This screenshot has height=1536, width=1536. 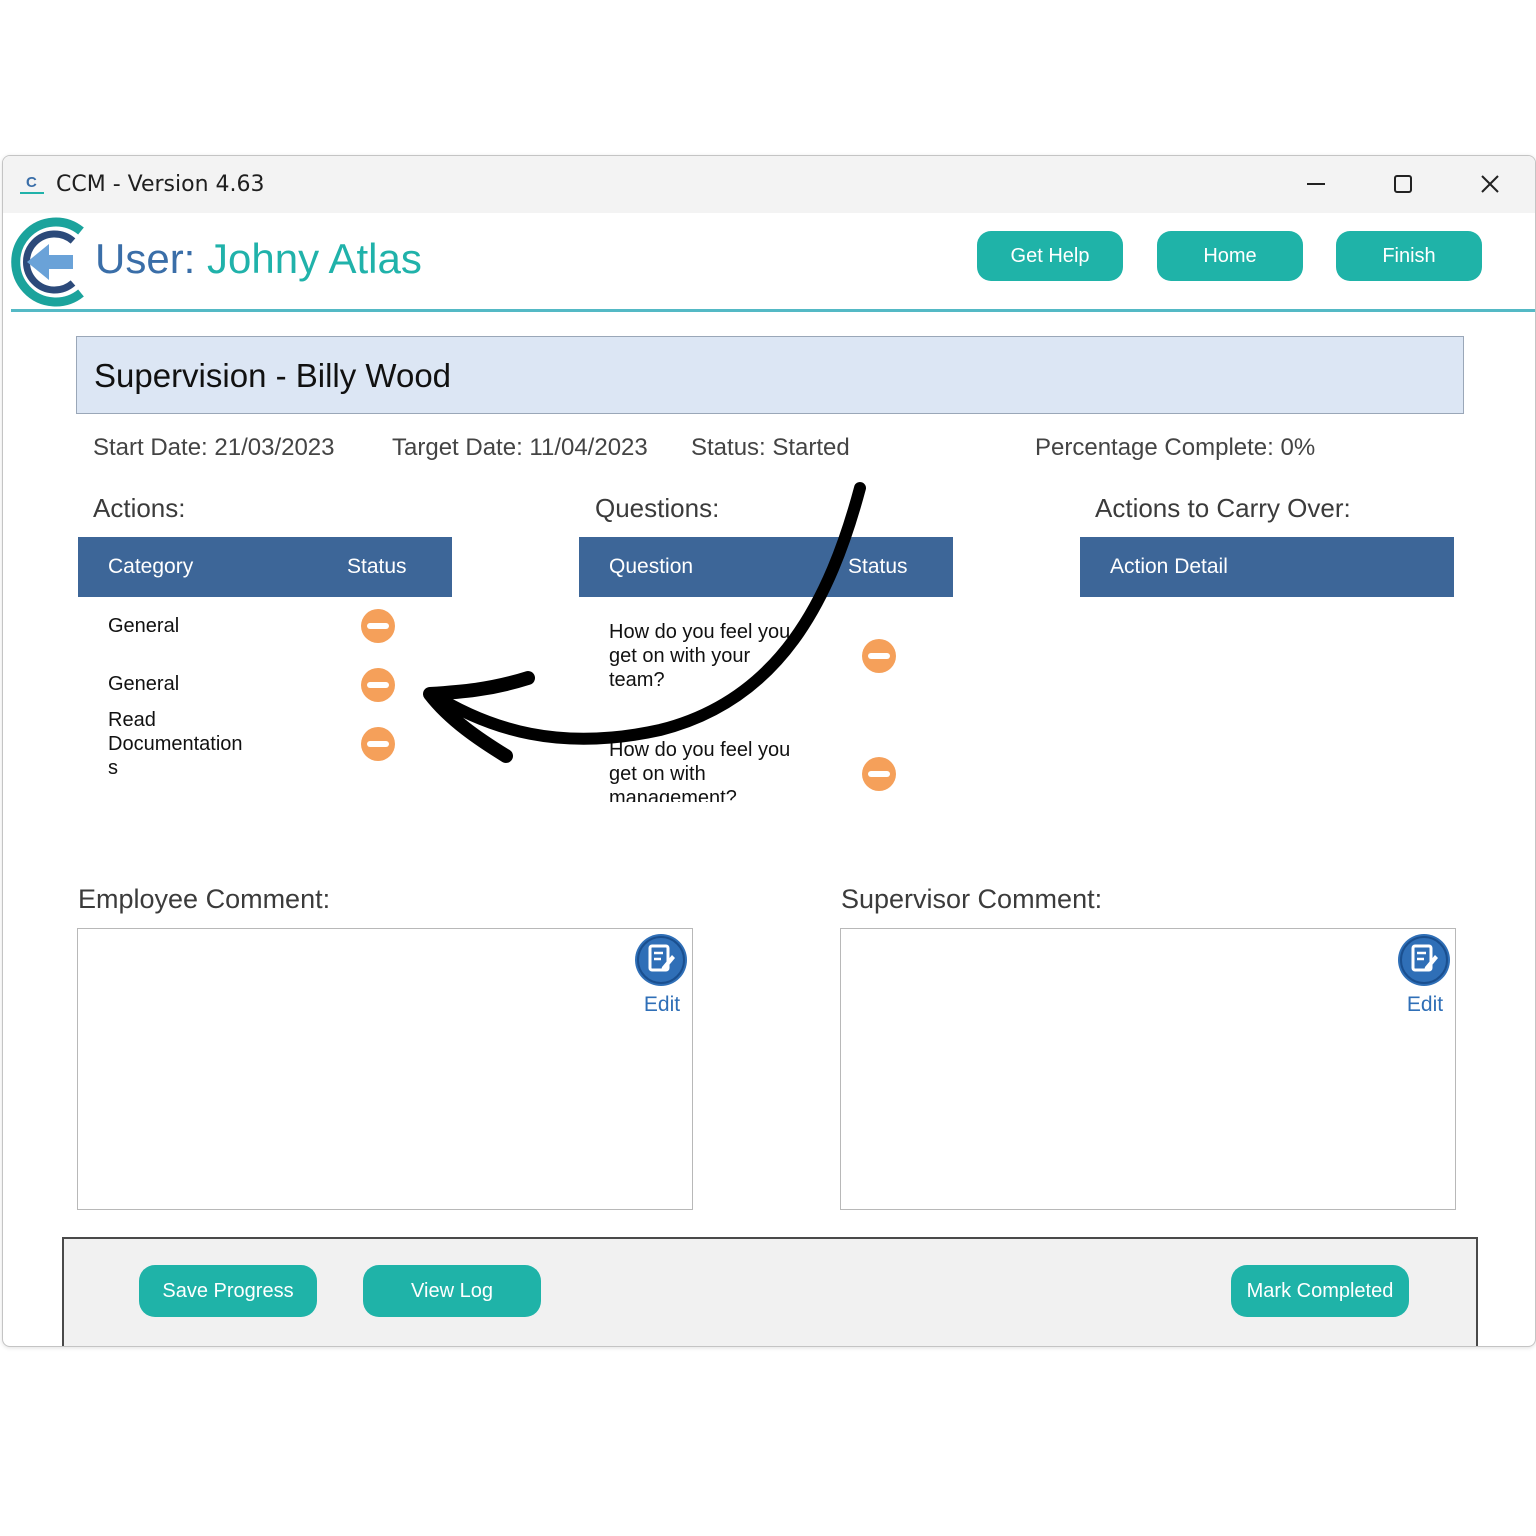 I want to click on employee-edit-button: Edit, so click(x=664, y=974).